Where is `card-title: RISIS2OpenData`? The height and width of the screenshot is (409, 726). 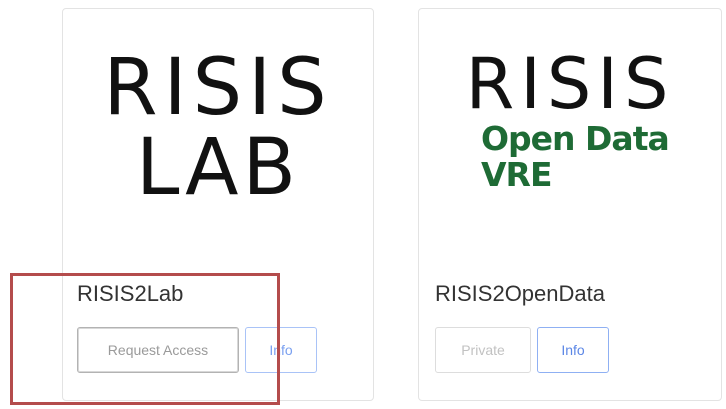 card-title: RISIS2OpenData is located at coordinates (520, 293).